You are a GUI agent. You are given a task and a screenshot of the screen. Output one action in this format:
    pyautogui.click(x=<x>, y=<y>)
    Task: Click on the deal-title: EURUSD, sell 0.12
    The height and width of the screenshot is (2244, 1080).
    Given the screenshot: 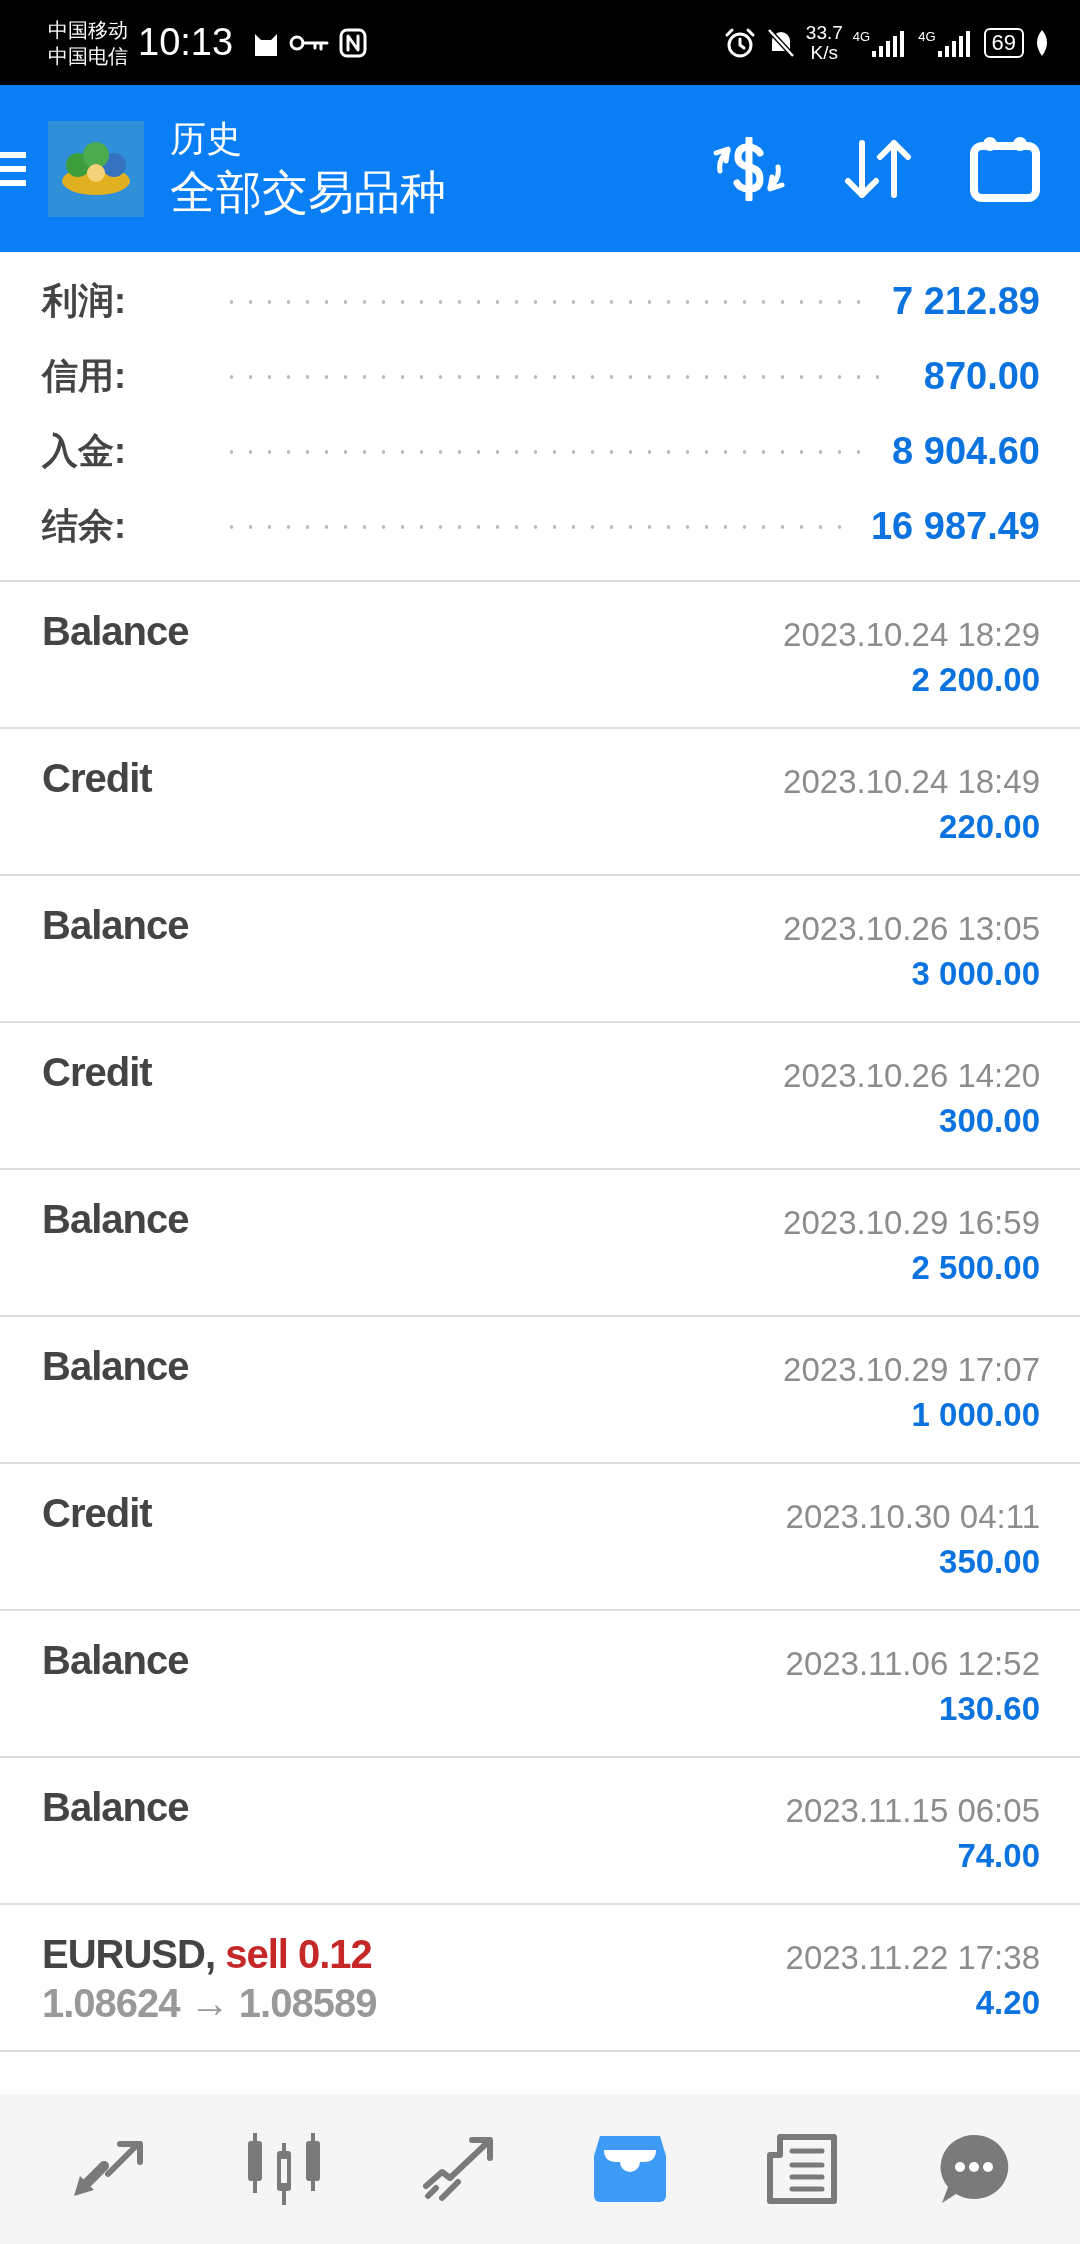 What is the action you would take?
    pyautogui.click(x=207, y=1954)
    